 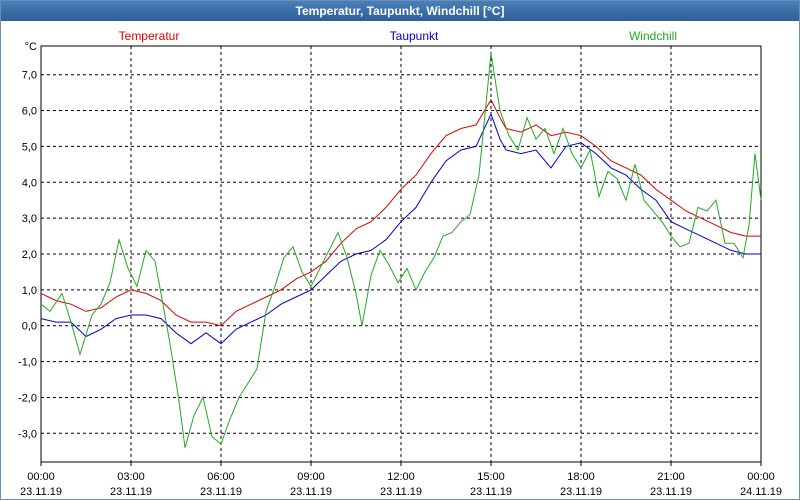 I want to click on y-tick-label: 2,0, so click(x=29, y=255).